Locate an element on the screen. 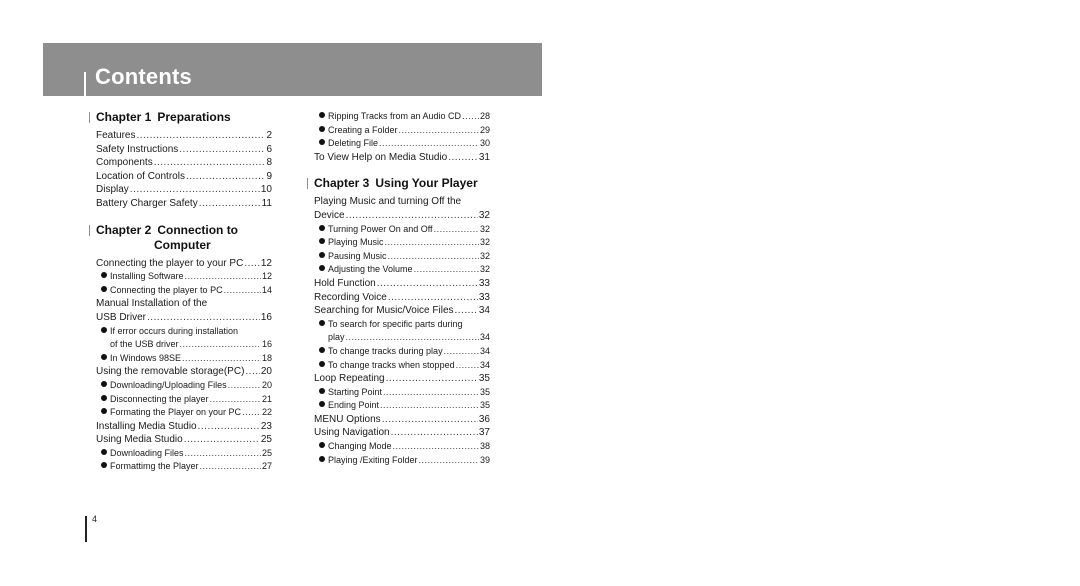 The height and width of the screenshot is (586, 1080). toc-entry: Starting Point 35 is located at coordinates (402, 393).